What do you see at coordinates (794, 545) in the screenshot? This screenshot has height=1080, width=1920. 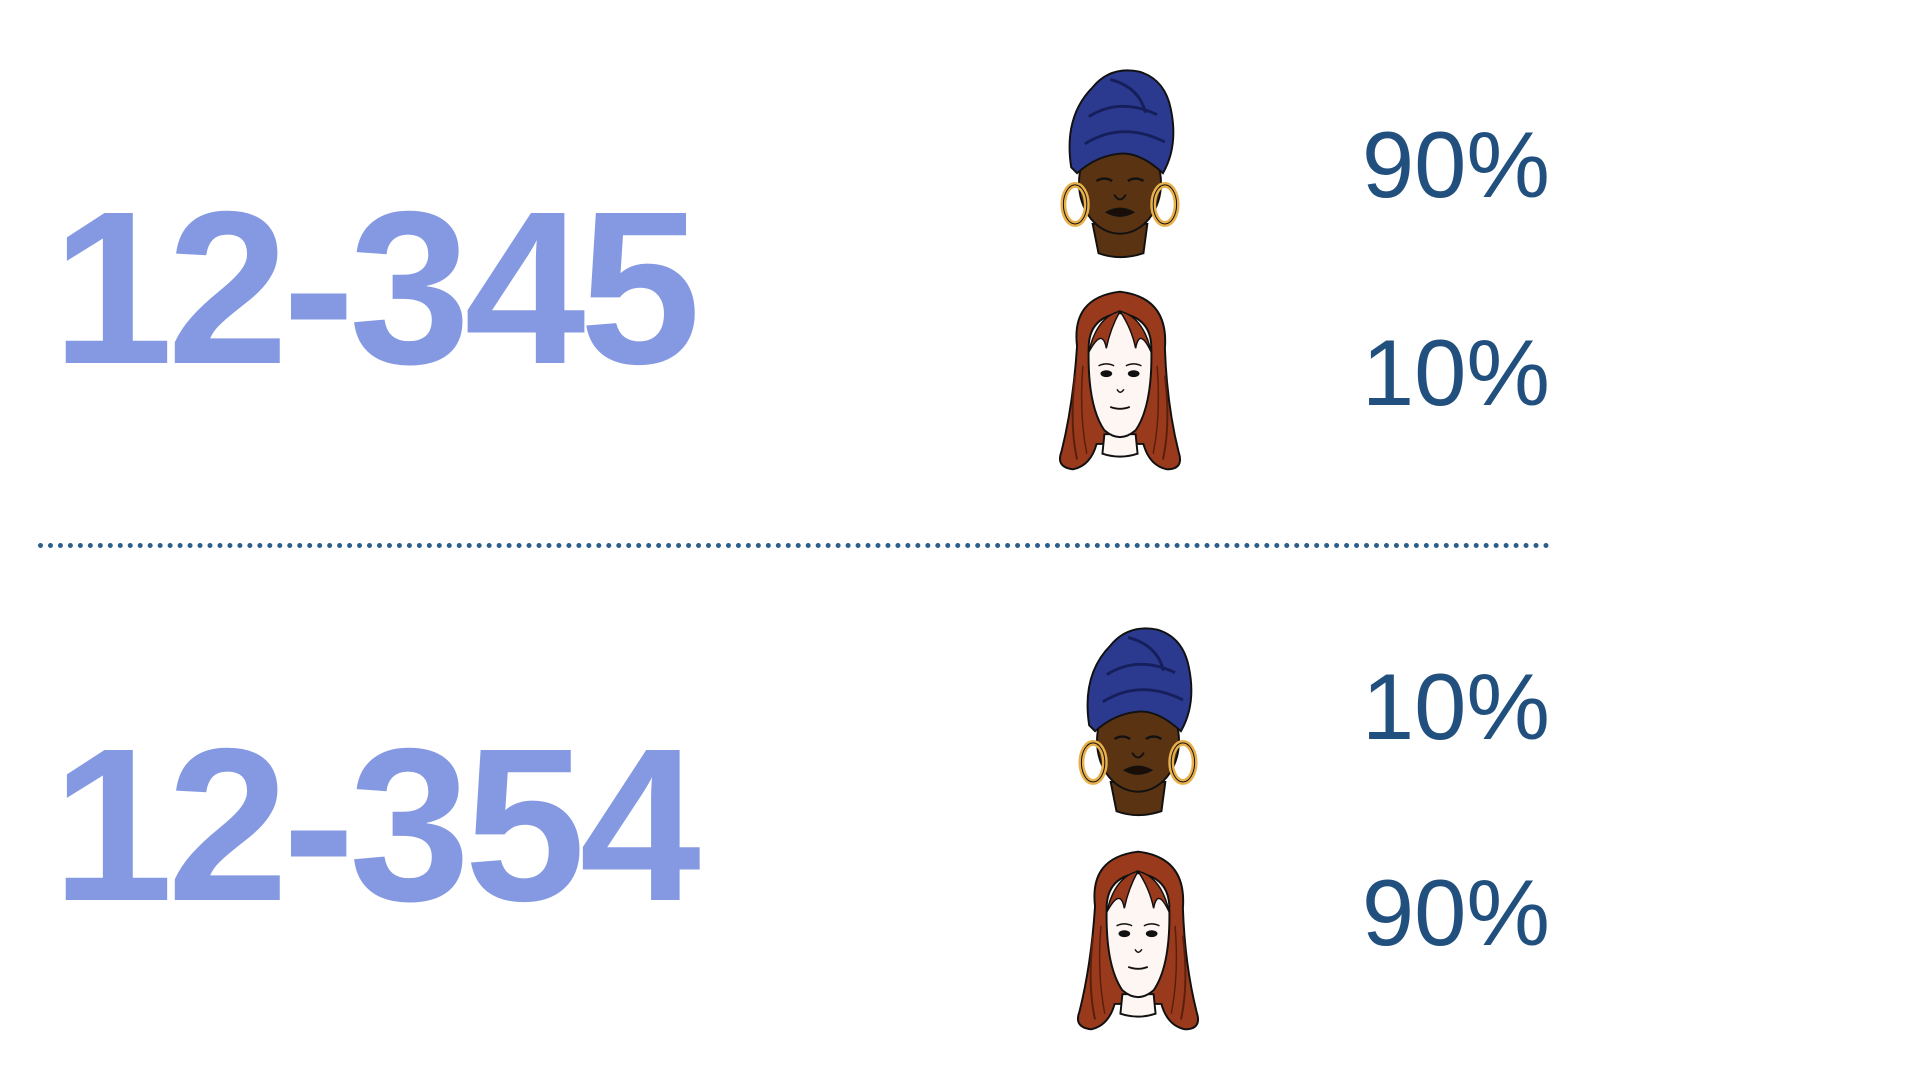 I see `divider` at bounding box center [794, 545].